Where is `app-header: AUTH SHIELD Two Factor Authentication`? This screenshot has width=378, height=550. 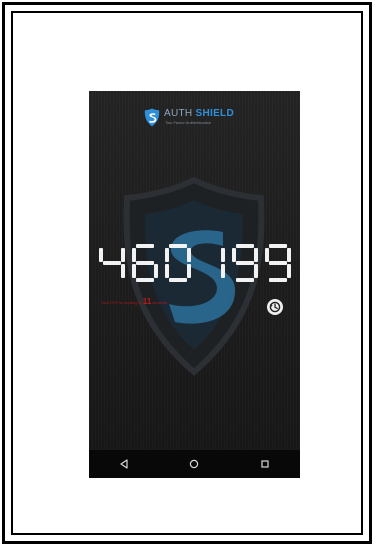 app-header: AUTH SHIELD Two Factor Authentication is located at coordinates (199, 118).